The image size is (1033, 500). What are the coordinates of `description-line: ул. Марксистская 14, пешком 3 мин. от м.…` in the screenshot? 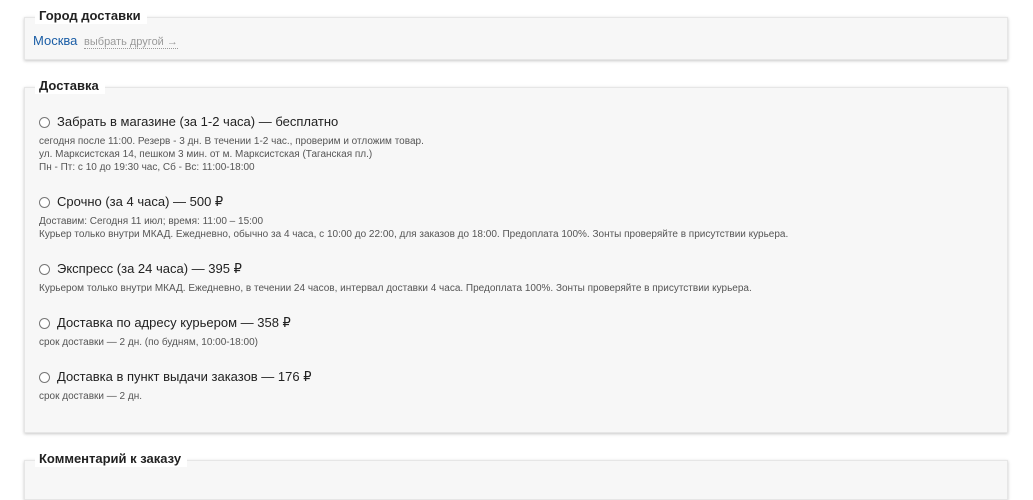 It's located at (206, 154).